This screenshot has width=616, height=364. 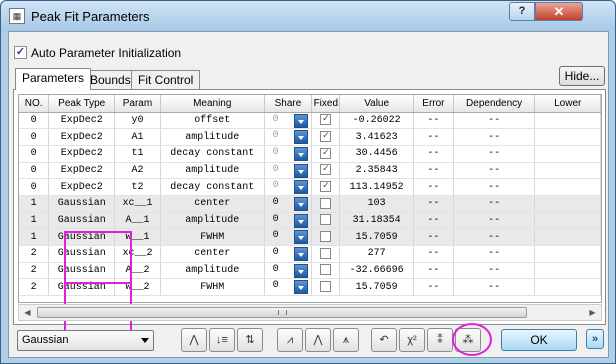 What do you see at coordinates (34, 187) in the screenshot?
I see `cell-no: 0` at bounding box center [34, 187].